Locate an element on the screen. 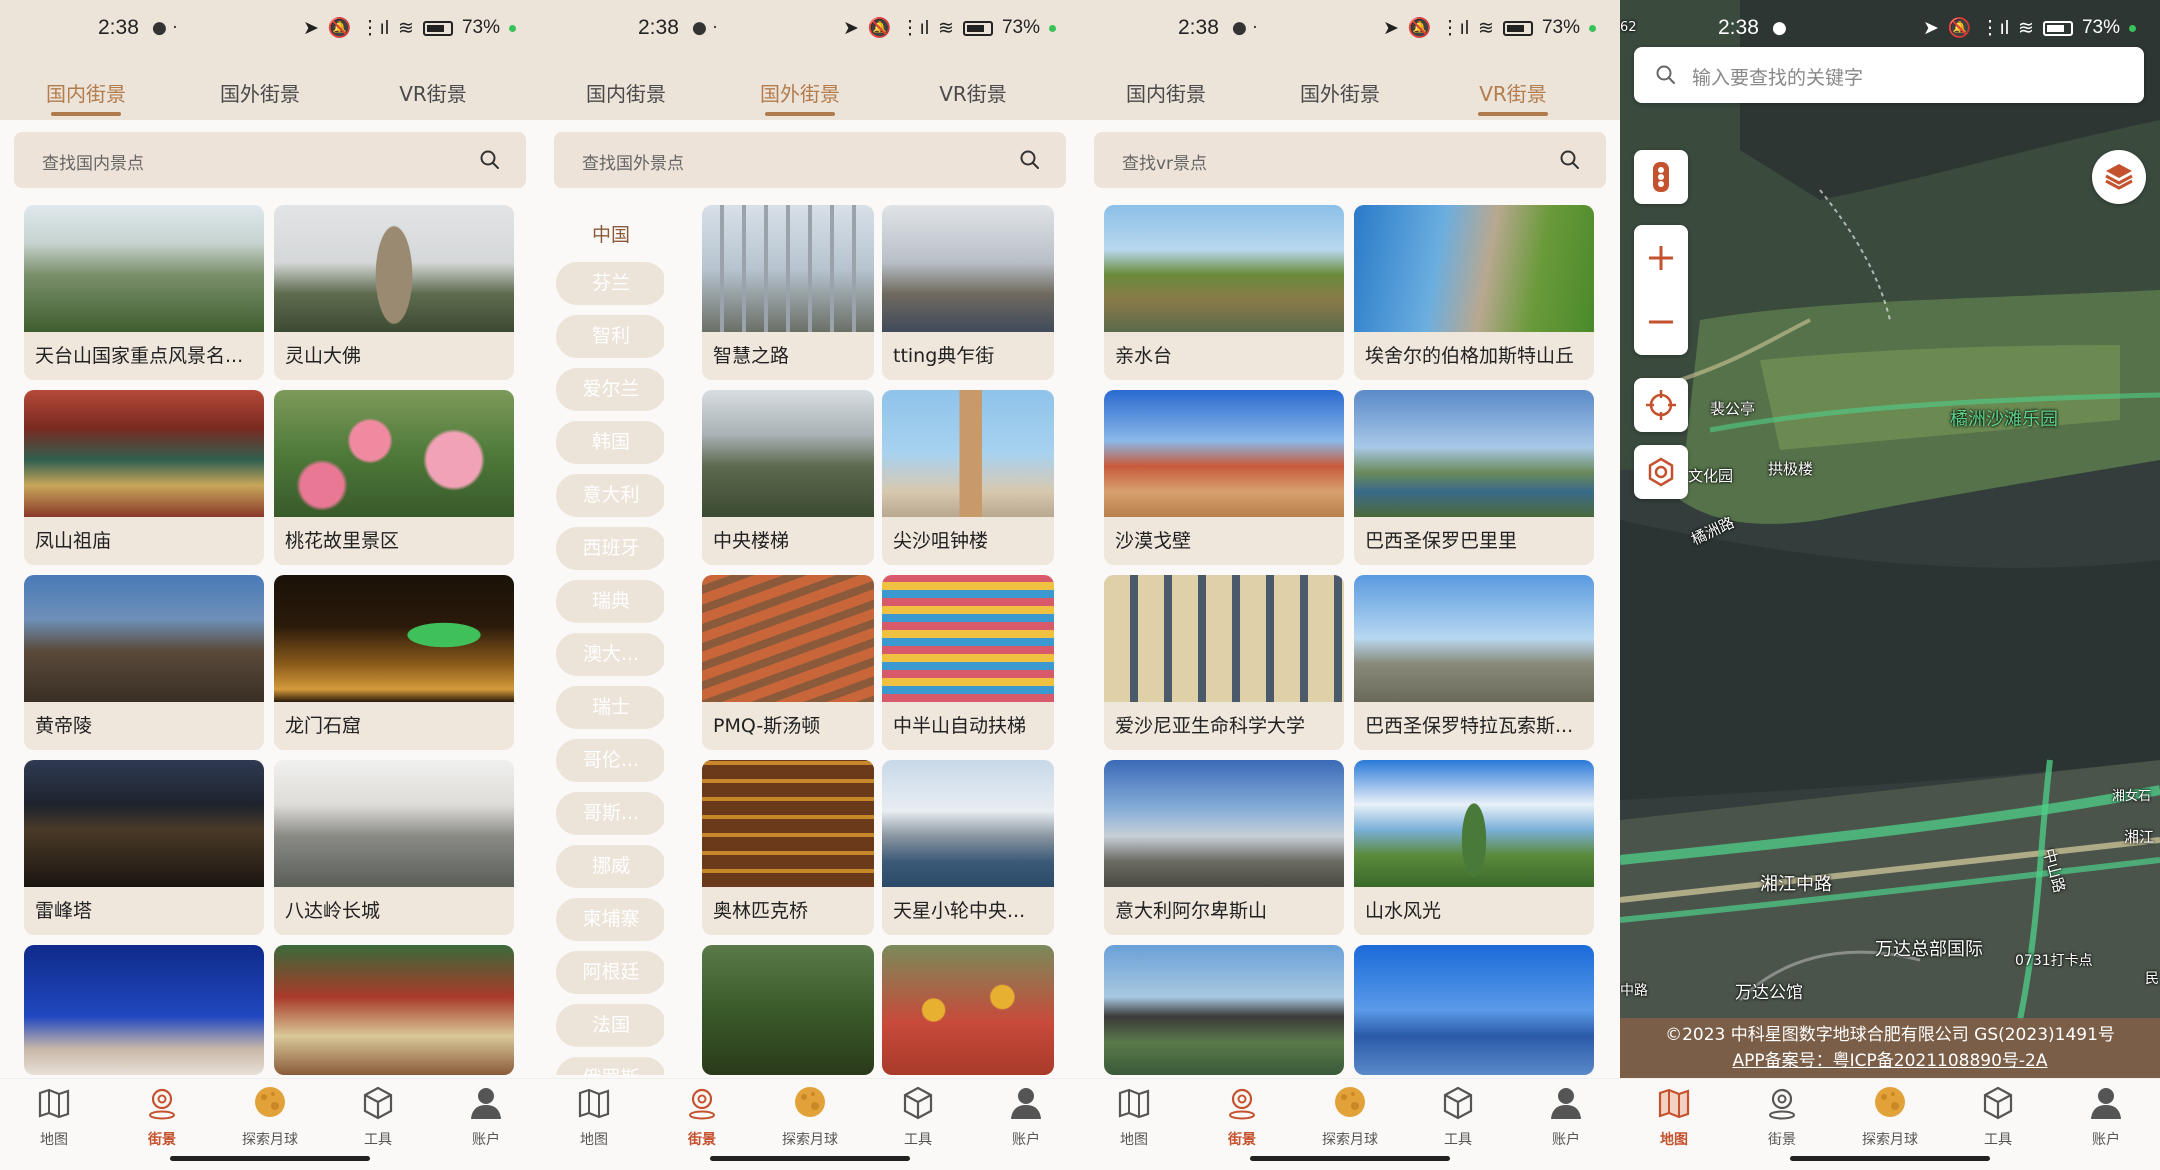 The width and height of the screenshot is (2160, 1170). spot-card: tting典乍街 is located at coordinates (968, 292).